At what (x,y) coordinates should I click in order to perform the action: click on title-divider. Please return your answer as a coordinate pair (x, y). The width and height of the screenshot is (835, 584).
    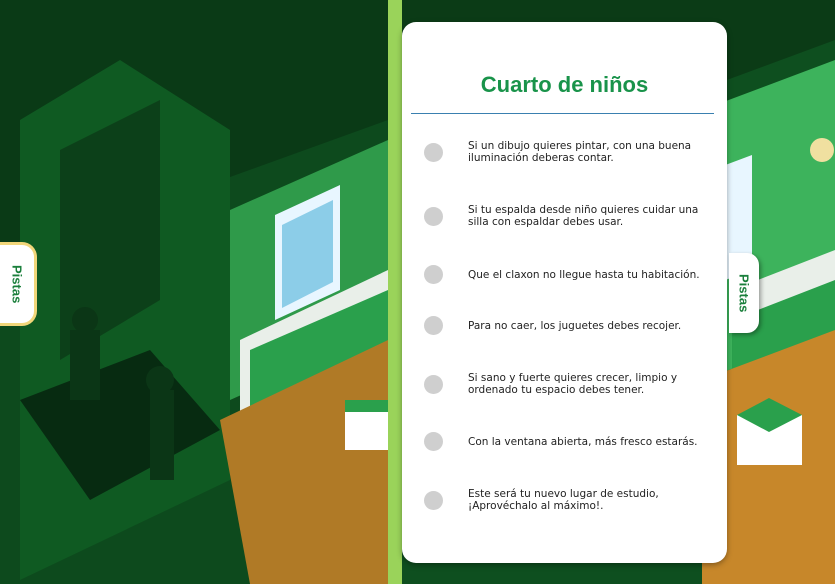
    Looking at the image, I should click on (562, 113).